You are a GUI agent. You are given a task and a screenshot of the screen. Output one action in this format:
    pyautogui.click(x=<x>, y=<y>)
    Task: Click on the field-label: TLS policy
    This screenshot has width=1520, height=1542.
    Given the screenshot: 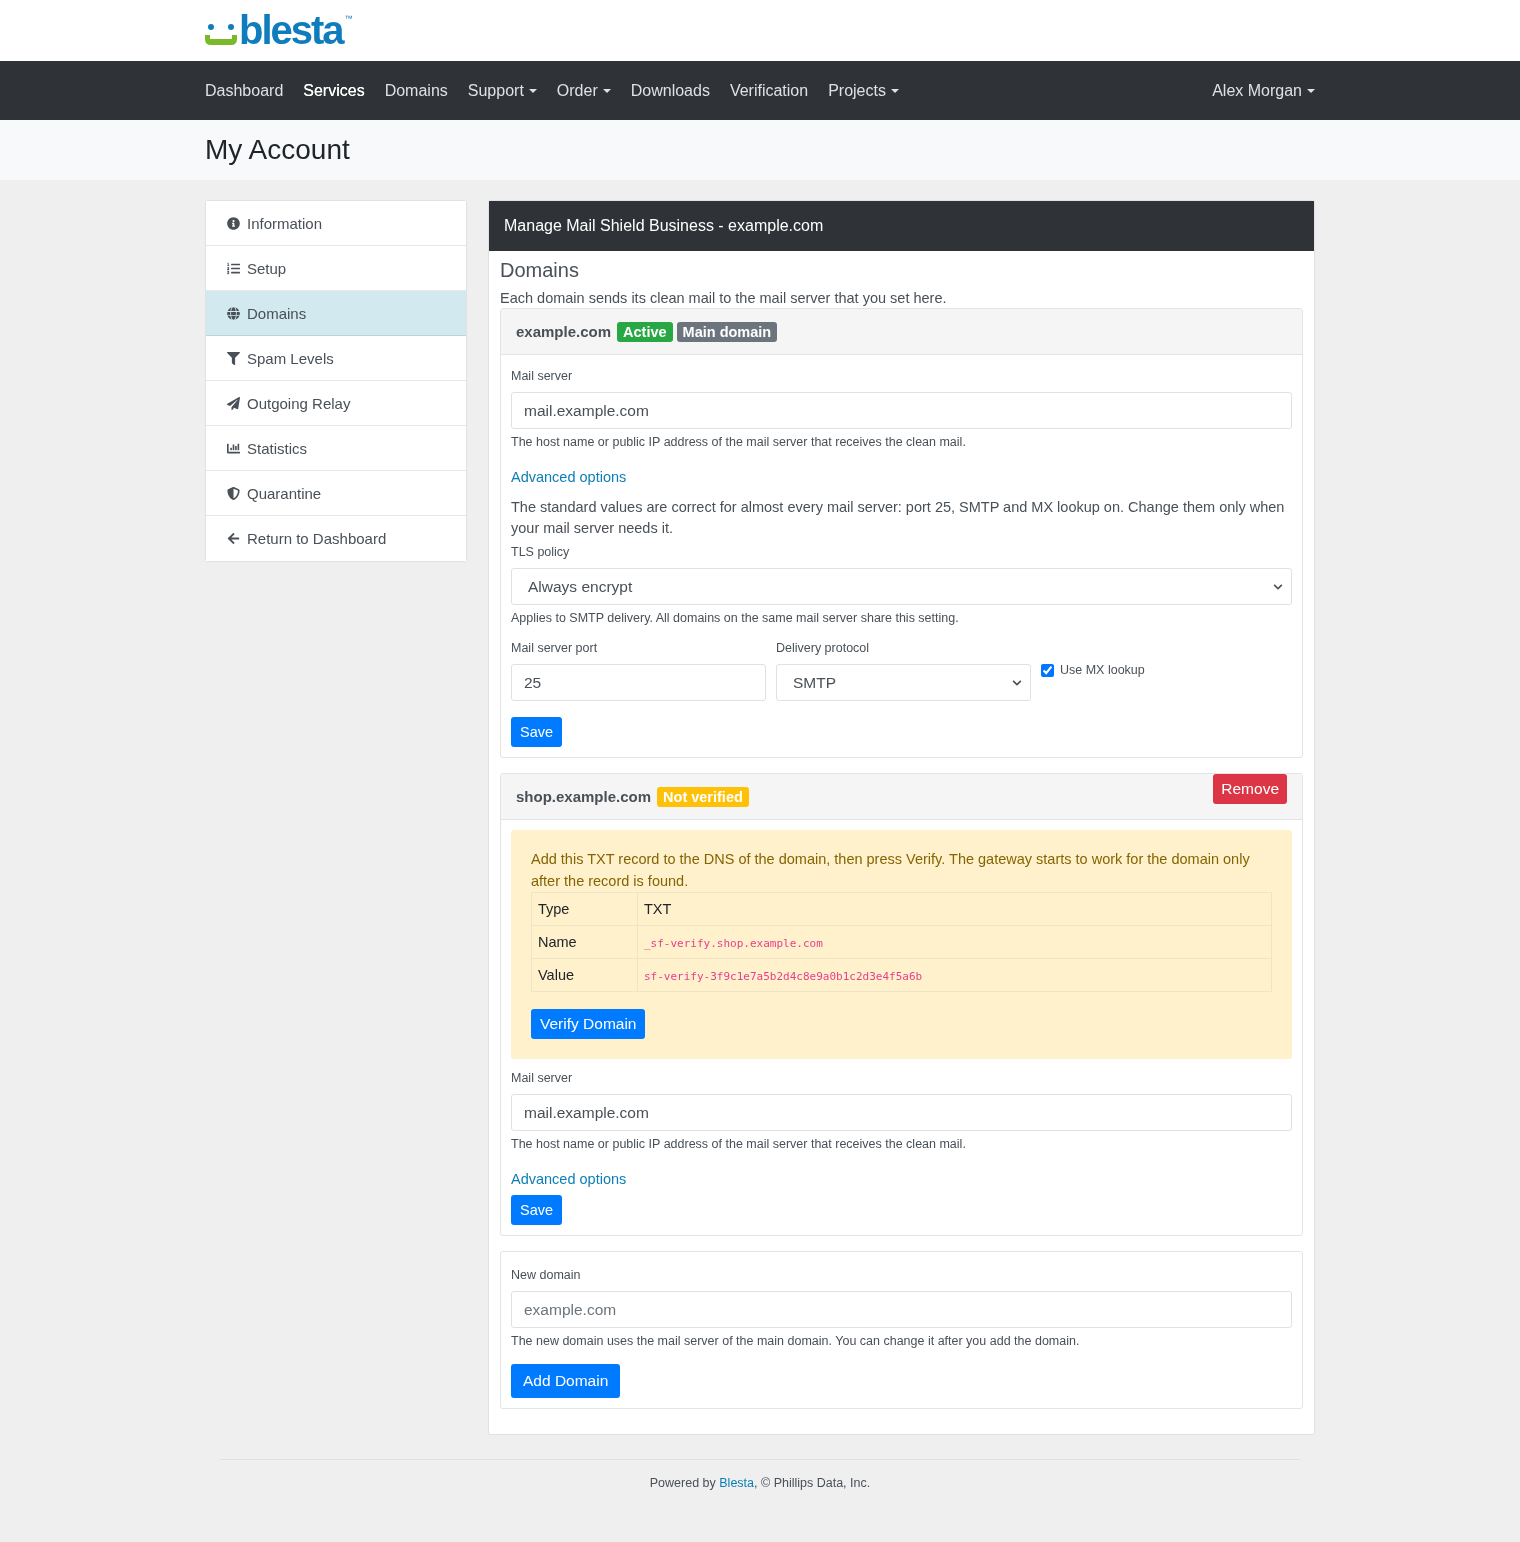 What is the action you would take?
    pyautogui.click(x=541, y=552)
    